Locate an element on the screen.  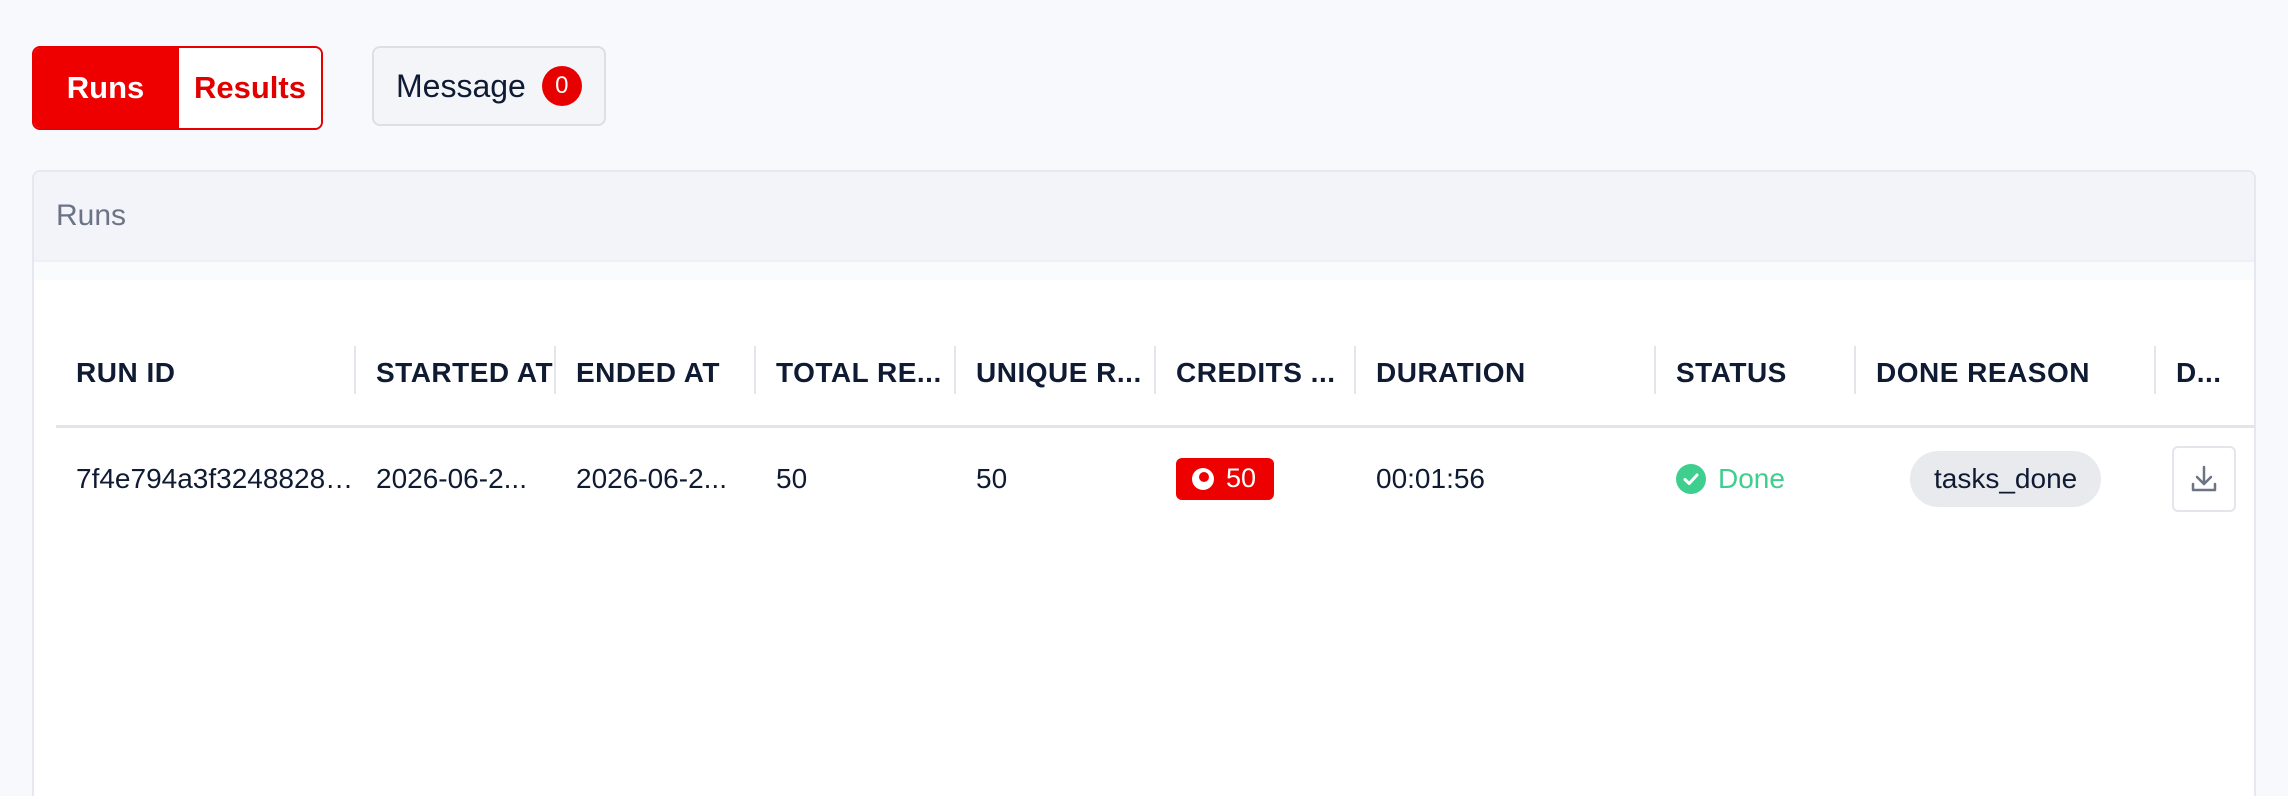
coin-icon is located at coordinates (1203, 478).